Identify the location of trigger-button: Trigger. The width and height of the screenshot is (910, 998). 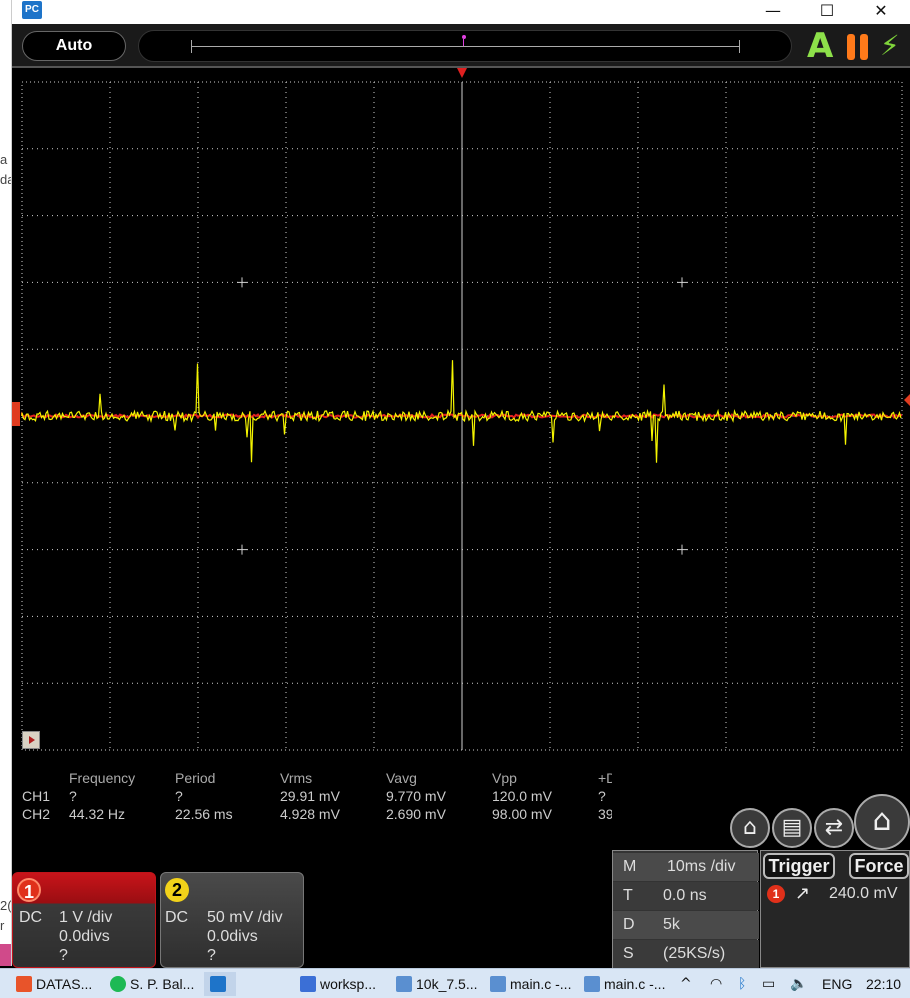
(799, 866).